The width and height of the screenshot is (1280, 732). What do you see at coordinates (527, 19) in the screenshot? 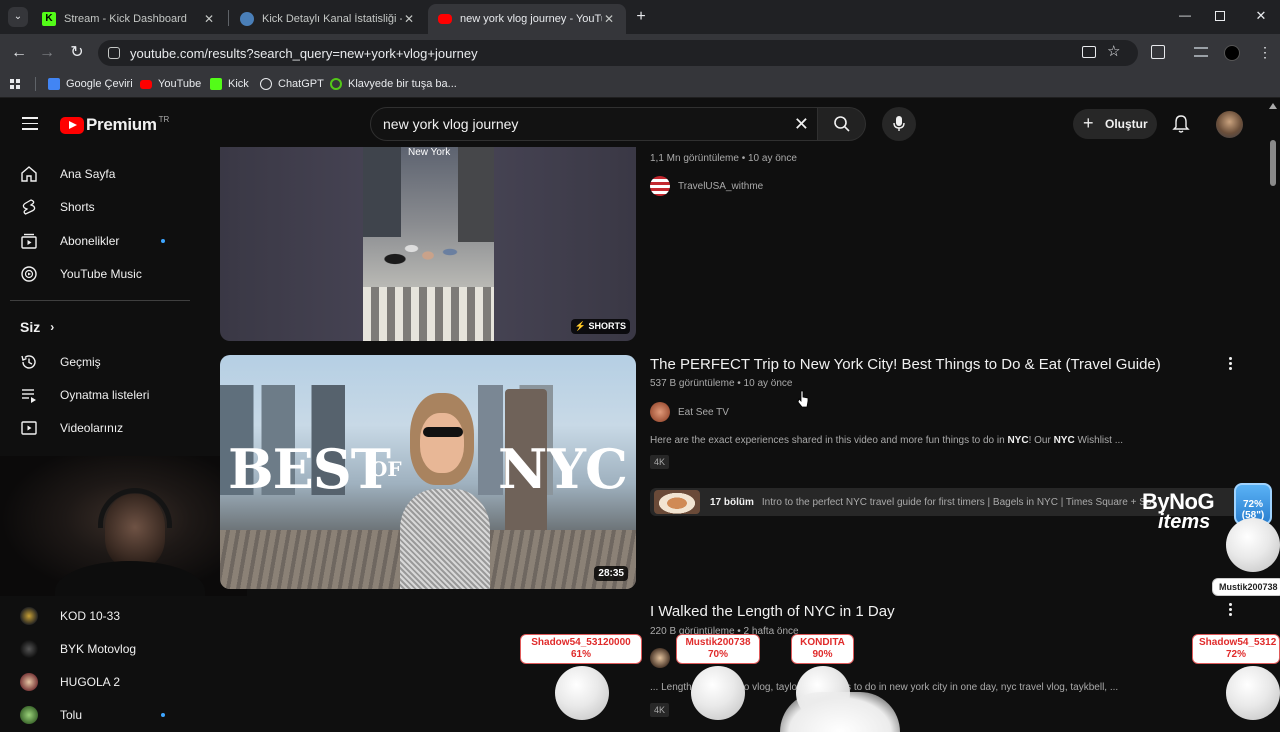
I see `tab-youtube-search: new york vlog journey - YouTube ✕` at bounding box center [527, 19].